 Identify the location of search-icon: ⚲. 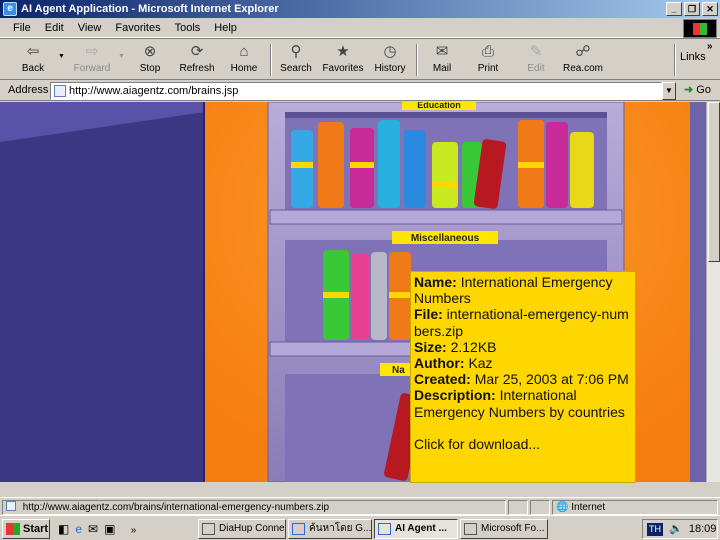
(296, 51).